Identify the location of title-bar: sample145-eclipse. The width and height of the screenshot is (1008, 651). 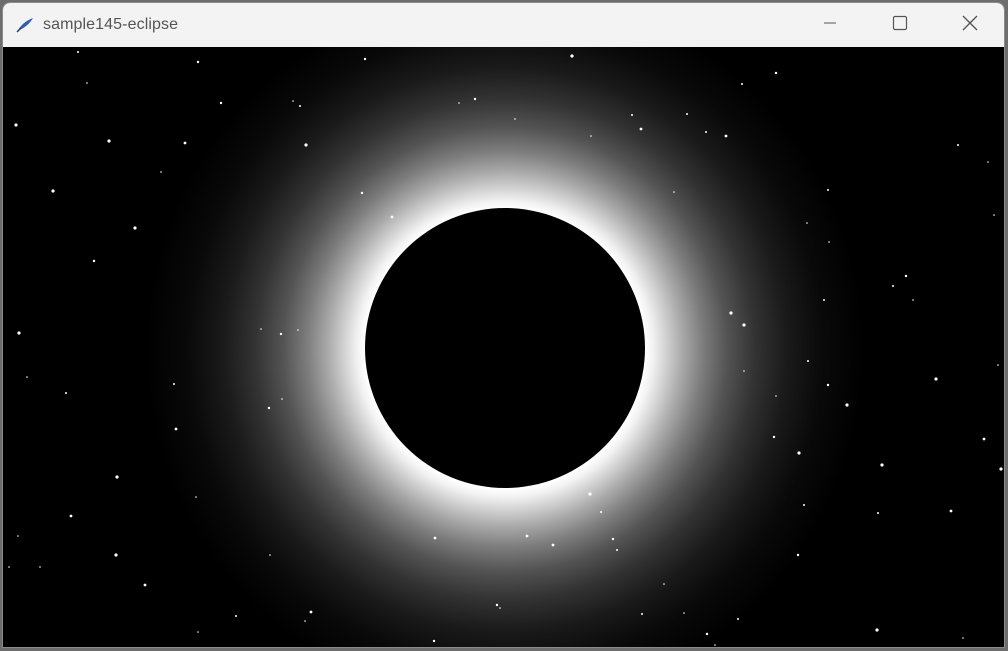
(503, 25).